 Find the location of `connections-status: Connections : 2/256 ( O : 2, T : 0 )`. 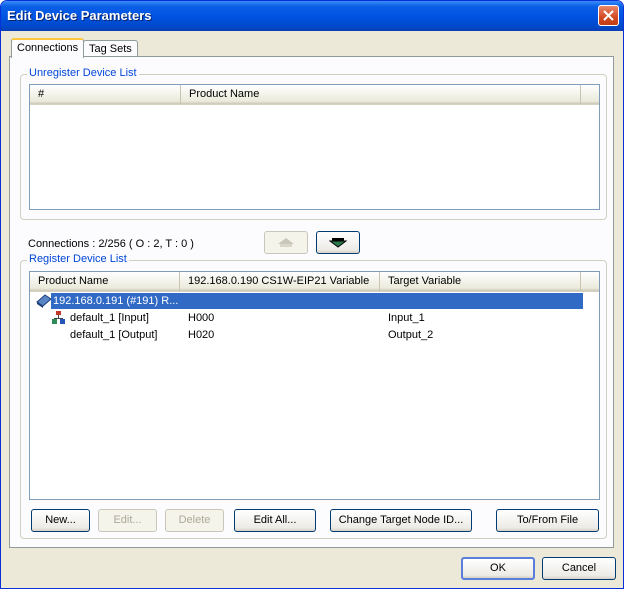

connections-status: Connections : 2/256 ( O : 2, T : 0 ) is located at coordinates (111, 244).